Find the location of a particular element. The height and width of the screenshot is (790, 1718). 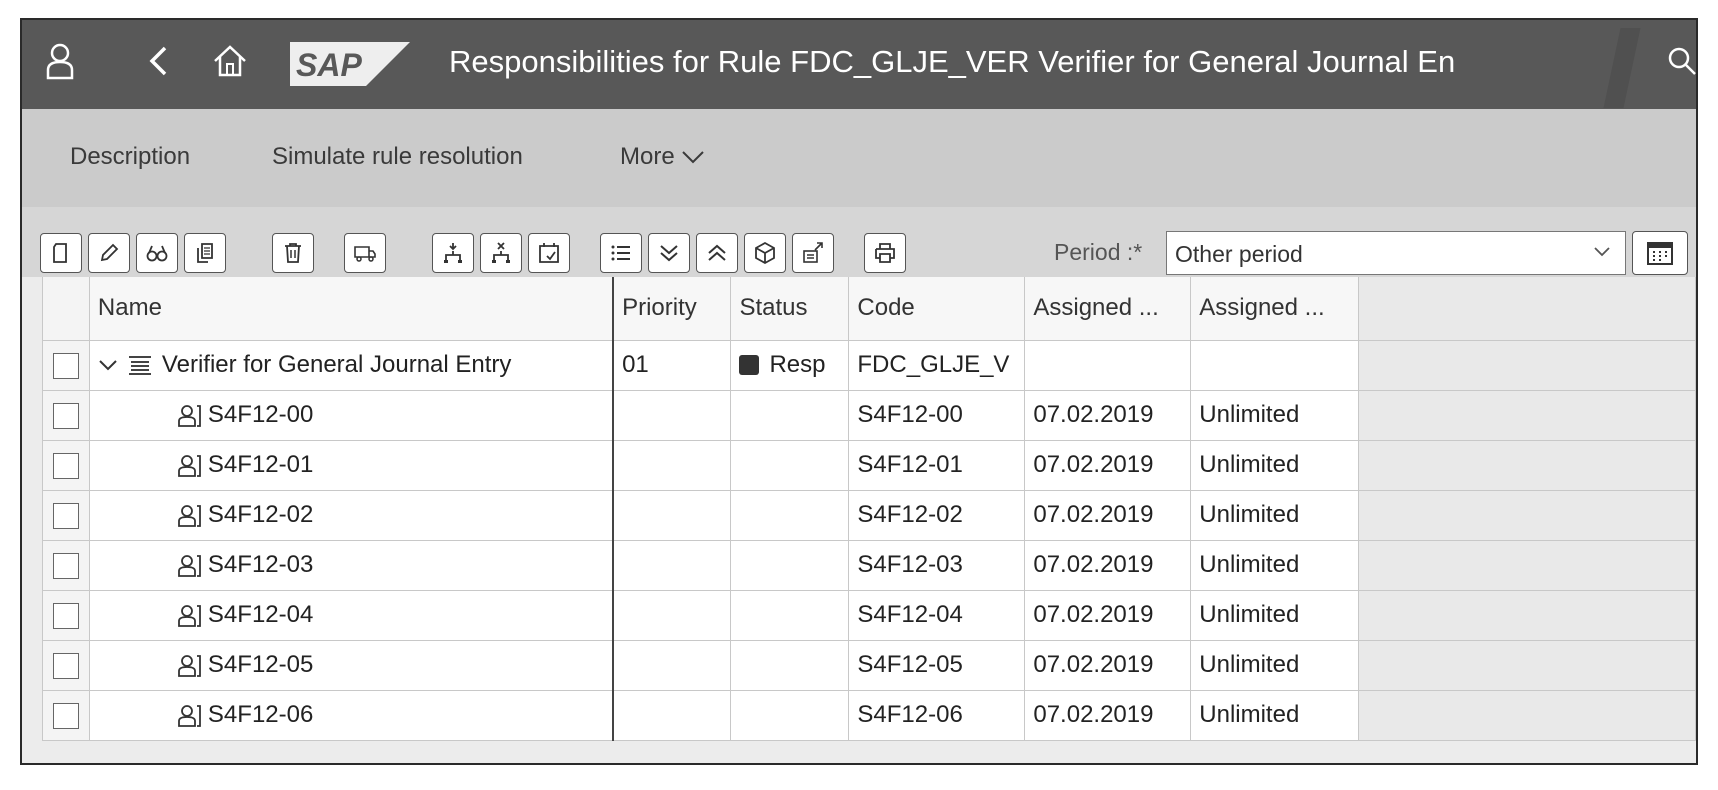

table-row: S4F12-05 S4F12-05 07.02.2019 Unlimited is located at coordinates (869, 665).